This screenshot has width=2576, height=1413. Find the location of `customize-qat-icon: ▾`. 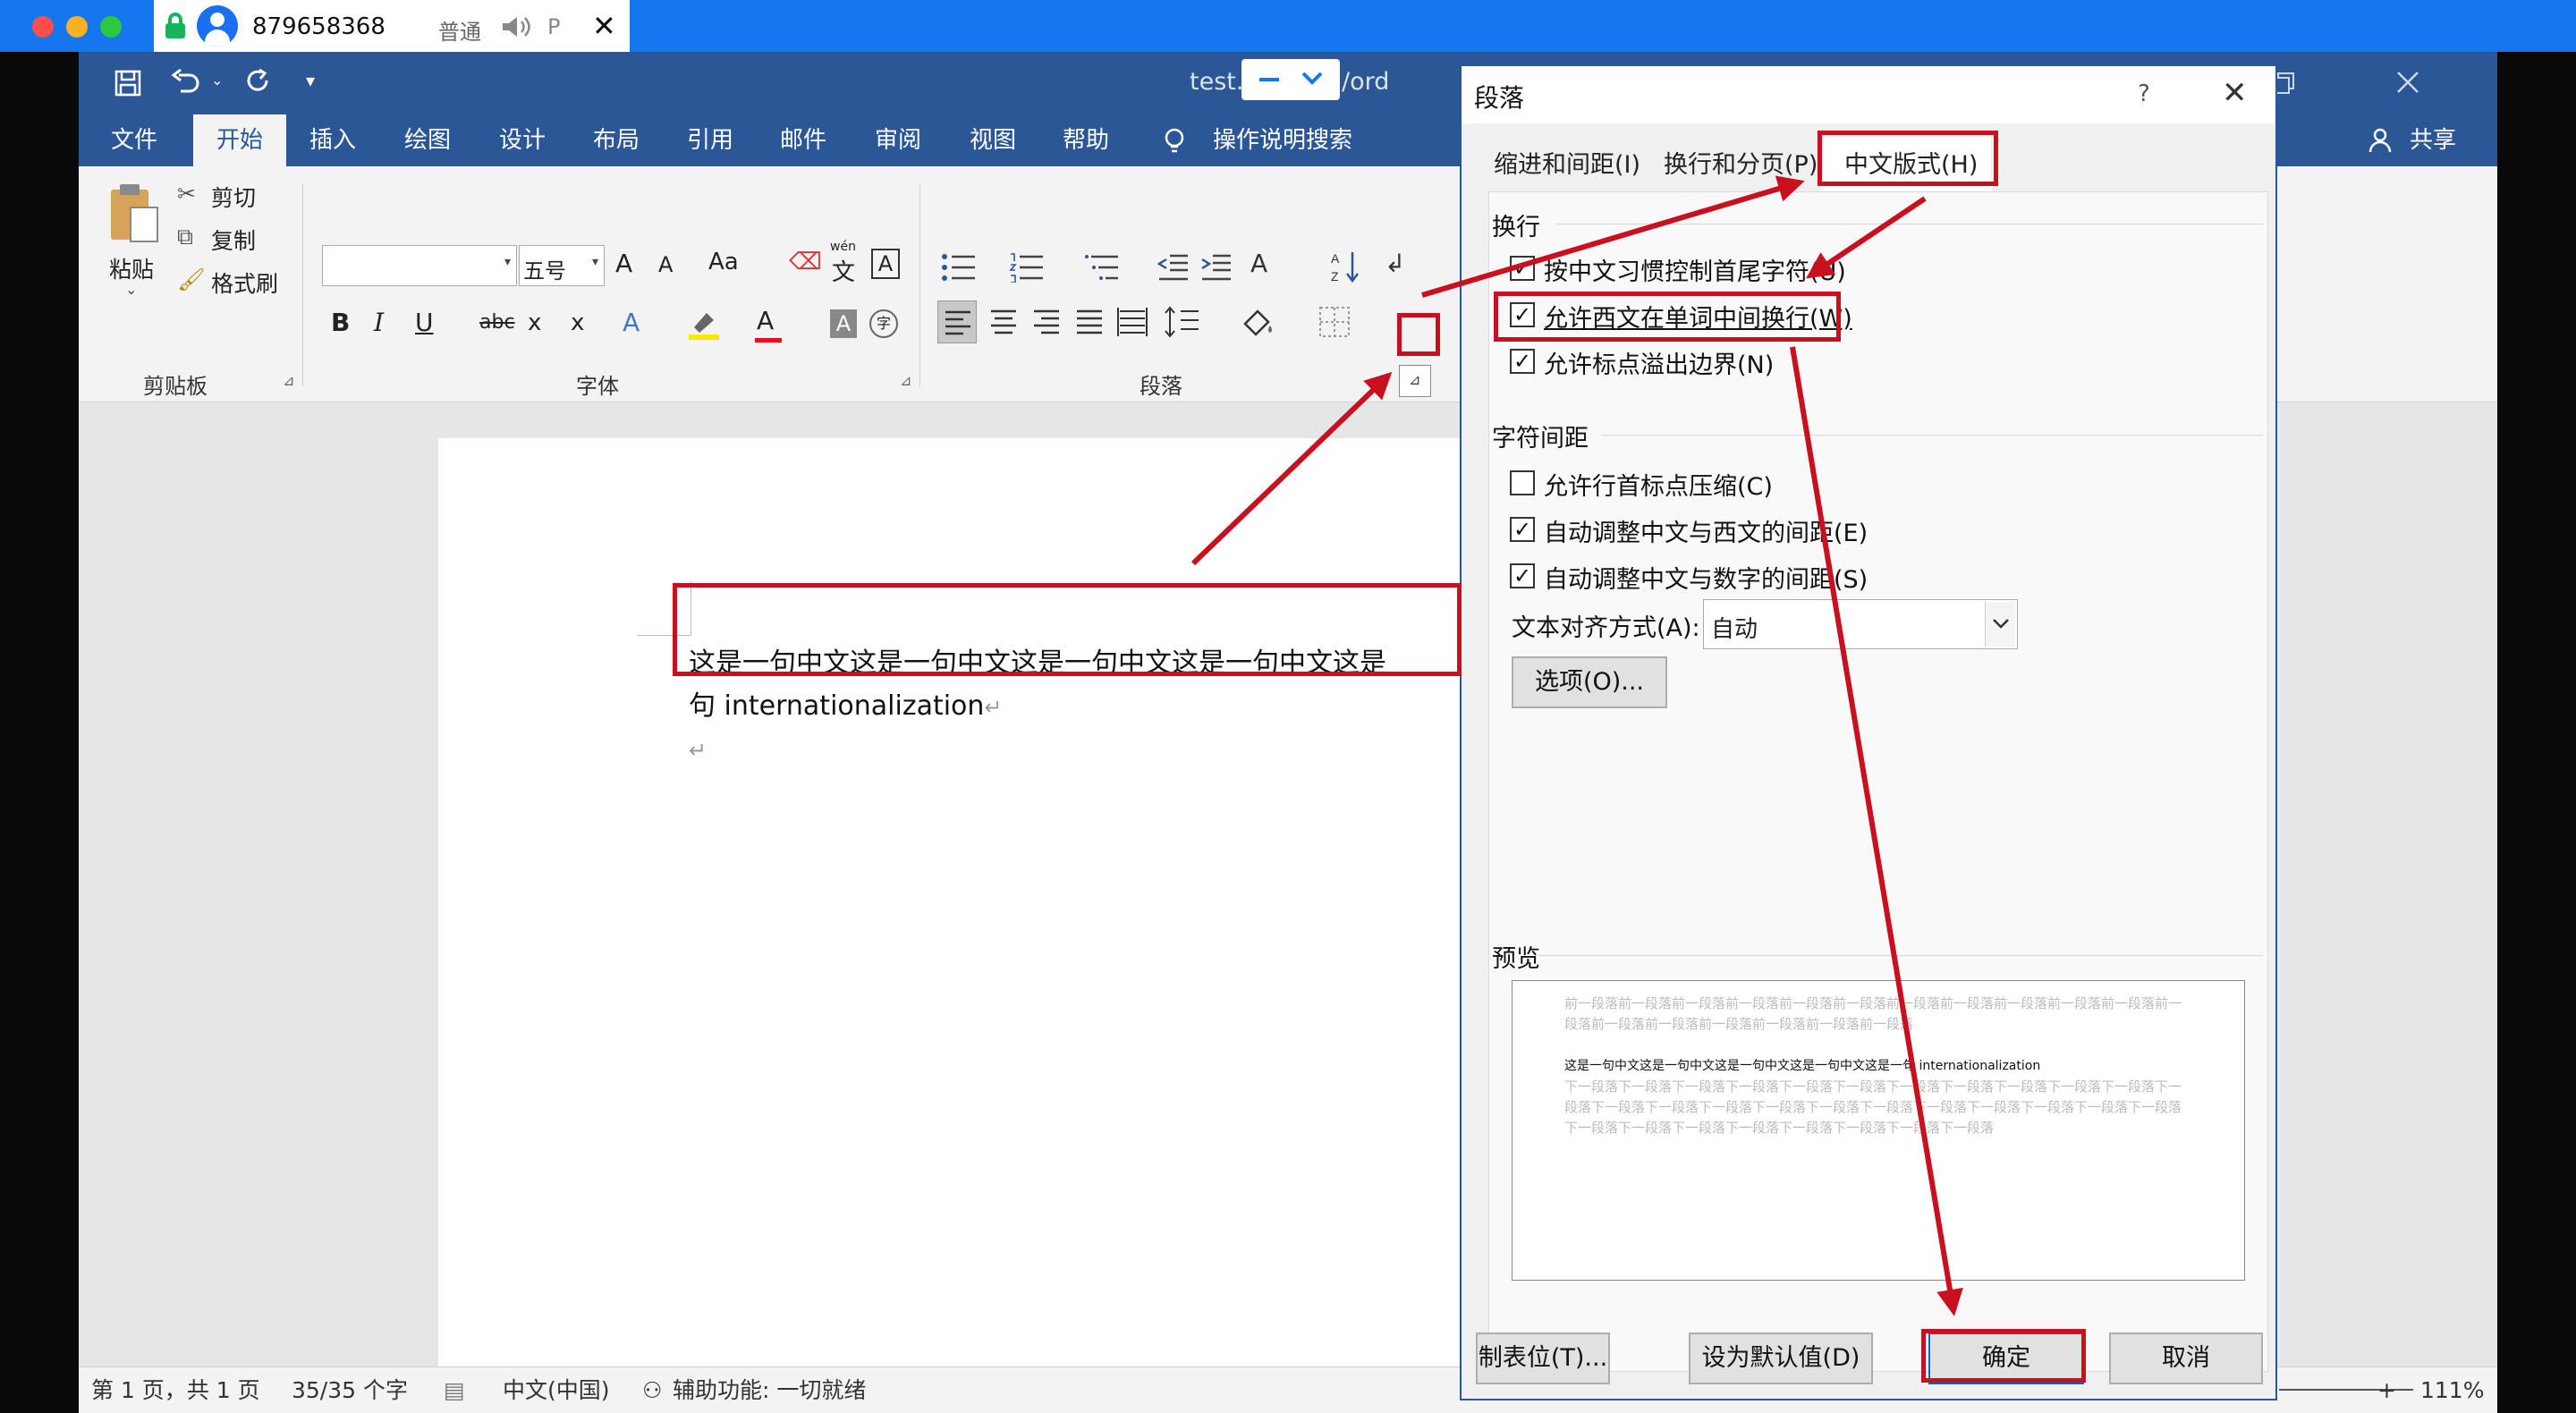

customize-qat-icon: ▾ is located at coordinates (310, 80).